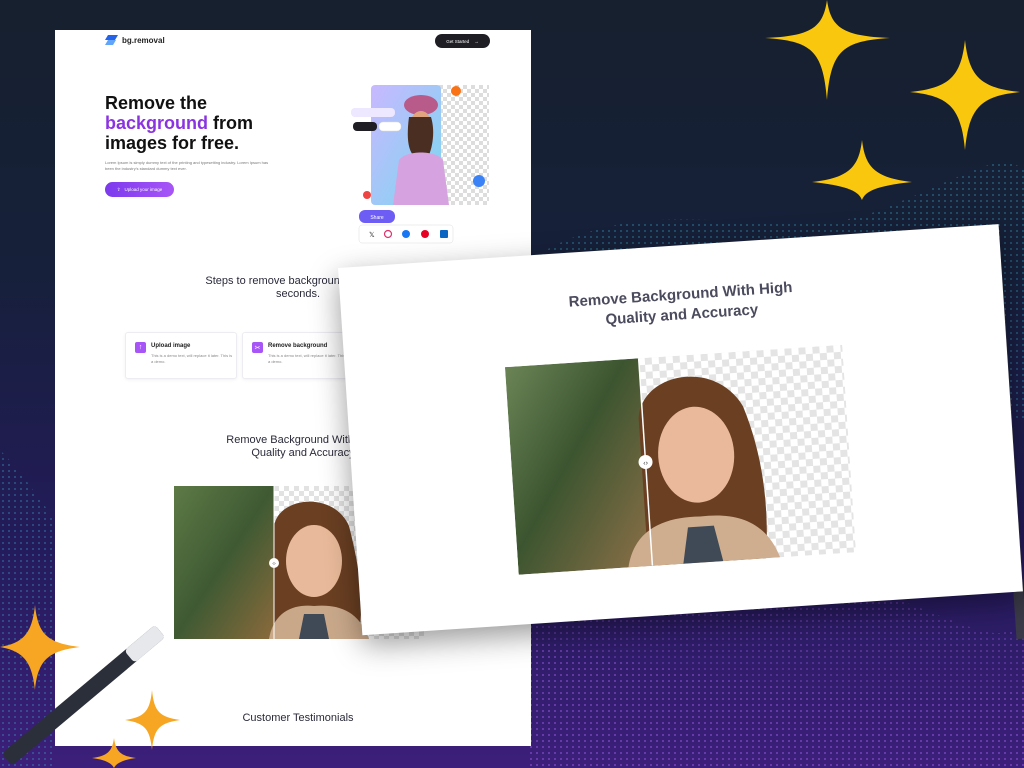  Describe the element at coordinates (257, 347) in the screenshot. I see `scissors-icon: ✂` at that location.